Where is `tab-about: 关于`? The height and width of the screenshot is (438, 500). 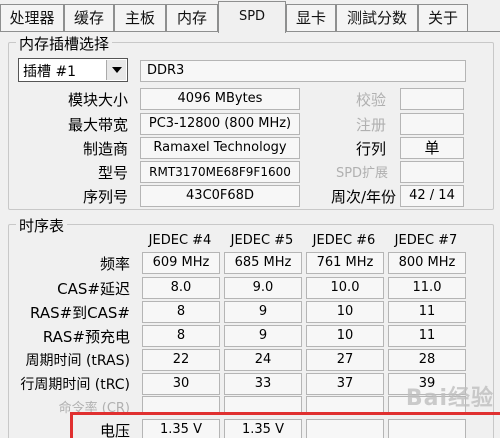
tab-about: 关于 is located at coordinates (443, 18).